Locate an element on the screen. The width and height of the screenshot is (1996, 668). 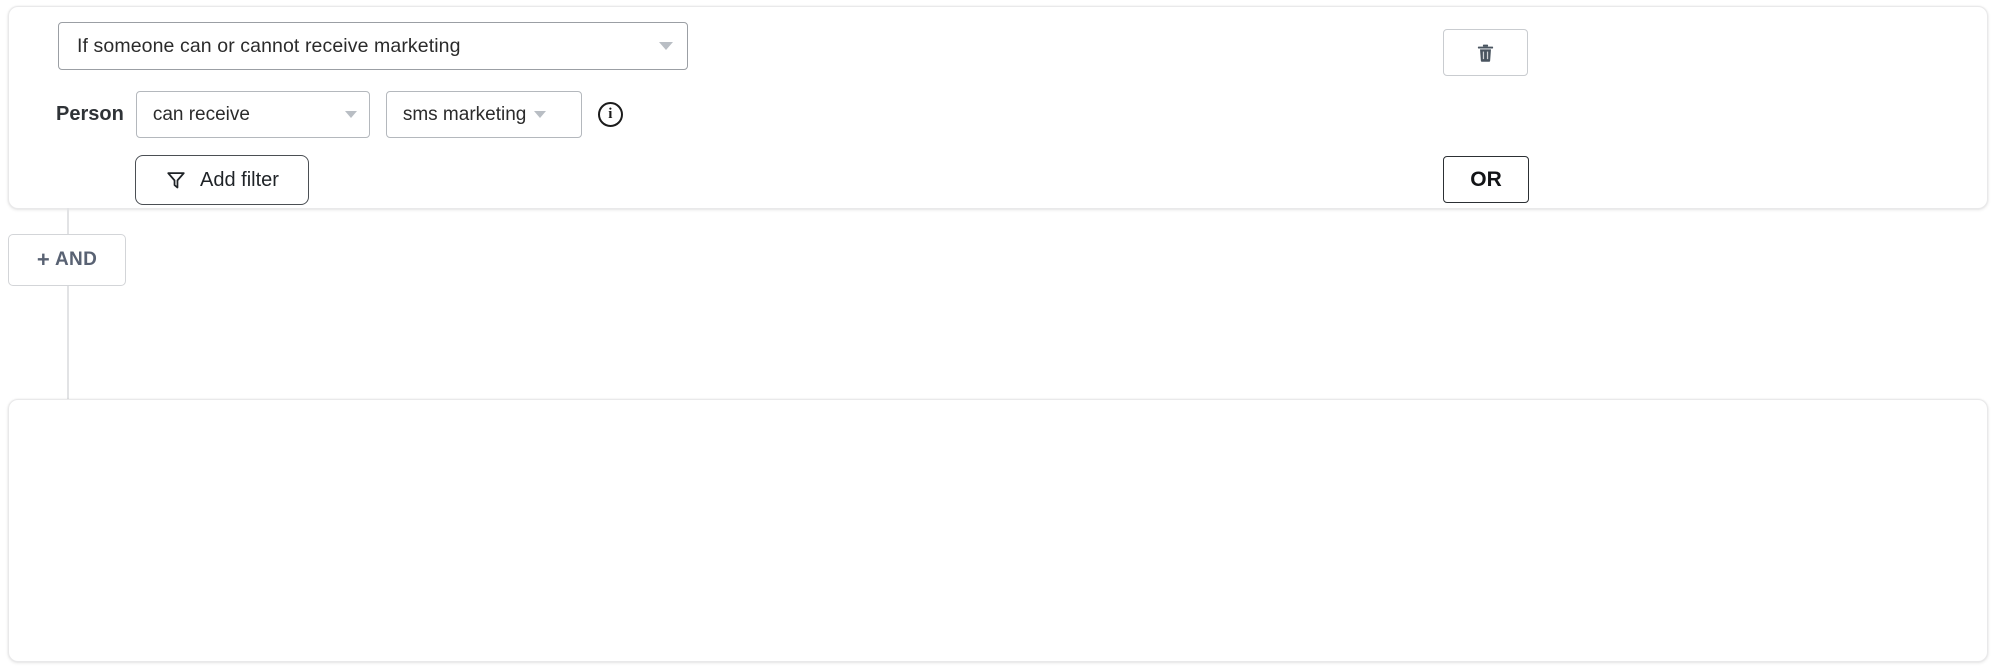
or-button-label-1: OR is located at coordinates (1486, 179).